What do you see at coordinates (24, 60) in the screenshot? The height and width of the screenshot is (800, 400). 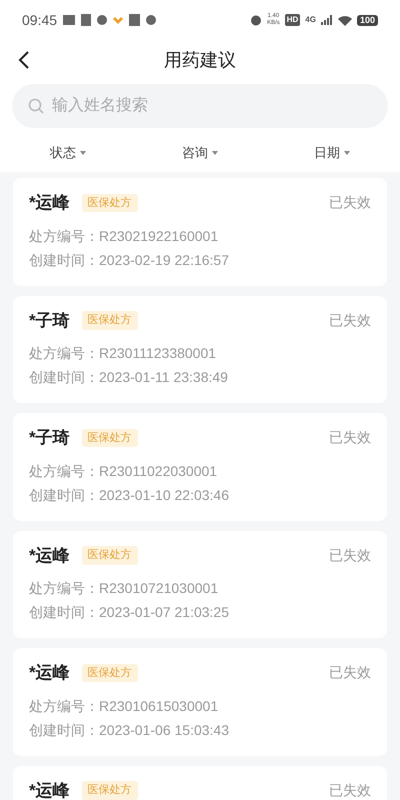 I see `back-icon` at bounding box center [24, 60].